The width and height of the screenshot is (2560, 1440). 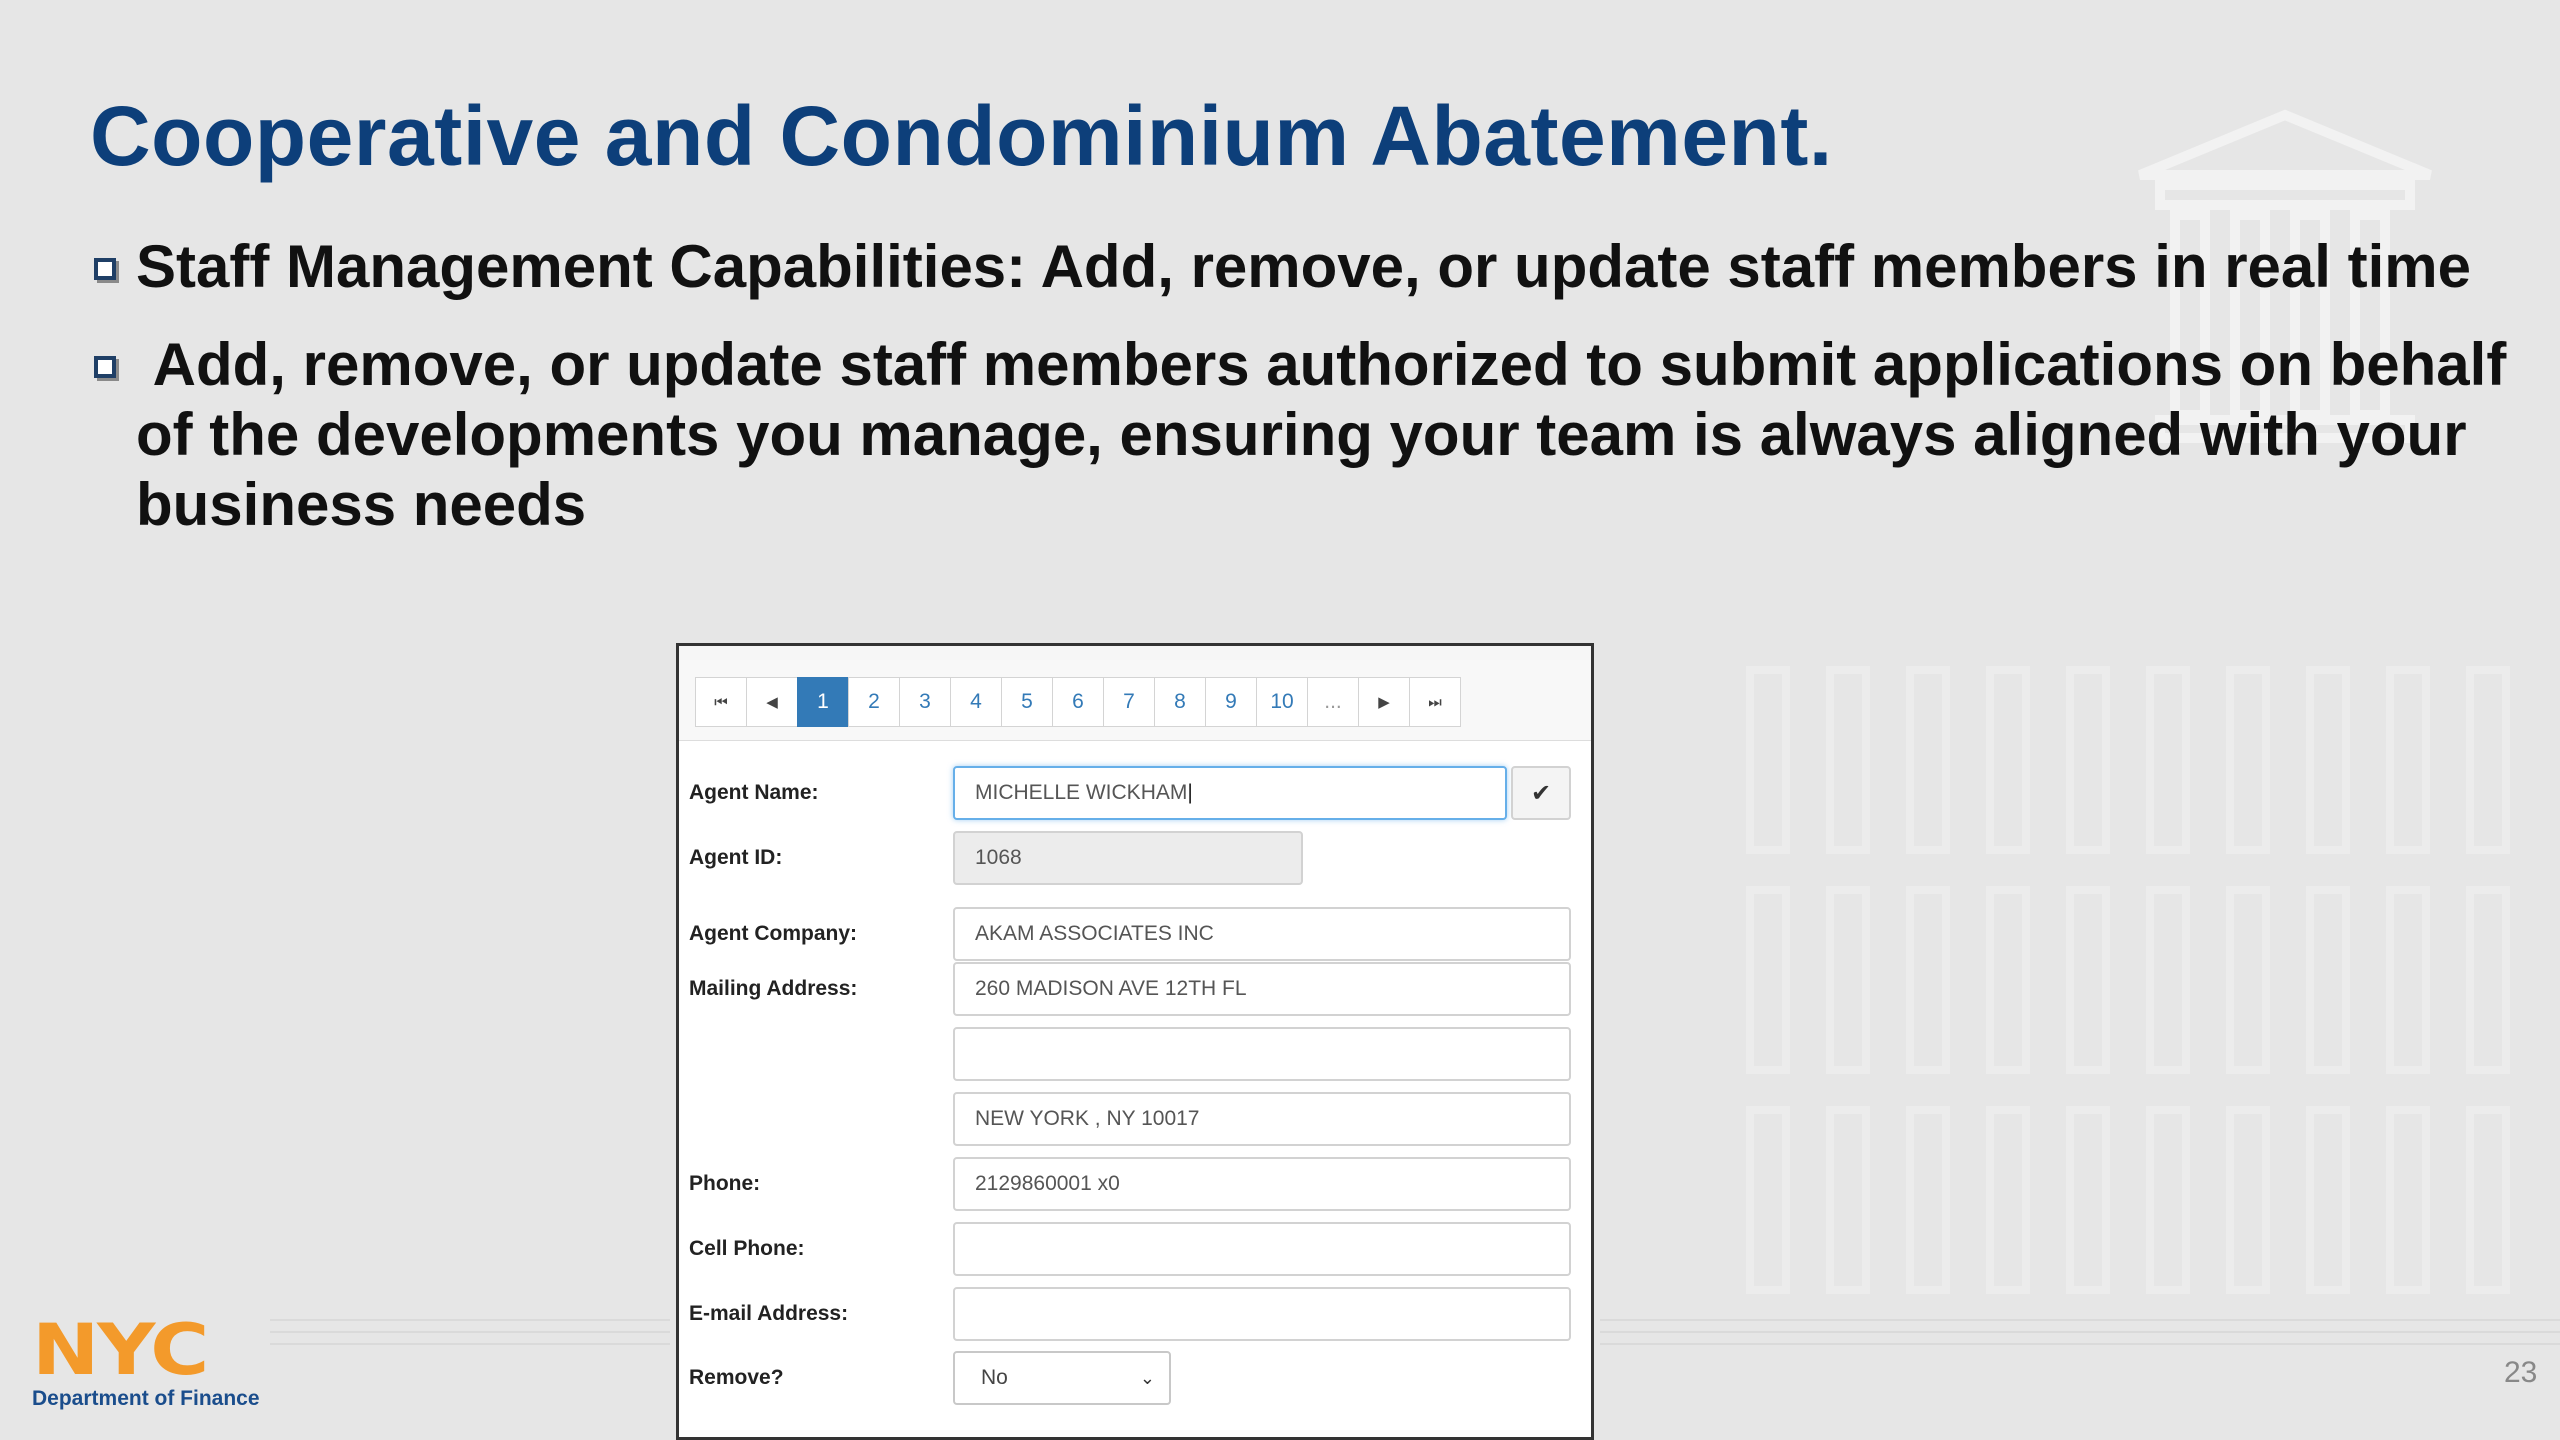 I want to click on prev-page-button: ◀, so click(x=772, y=702).